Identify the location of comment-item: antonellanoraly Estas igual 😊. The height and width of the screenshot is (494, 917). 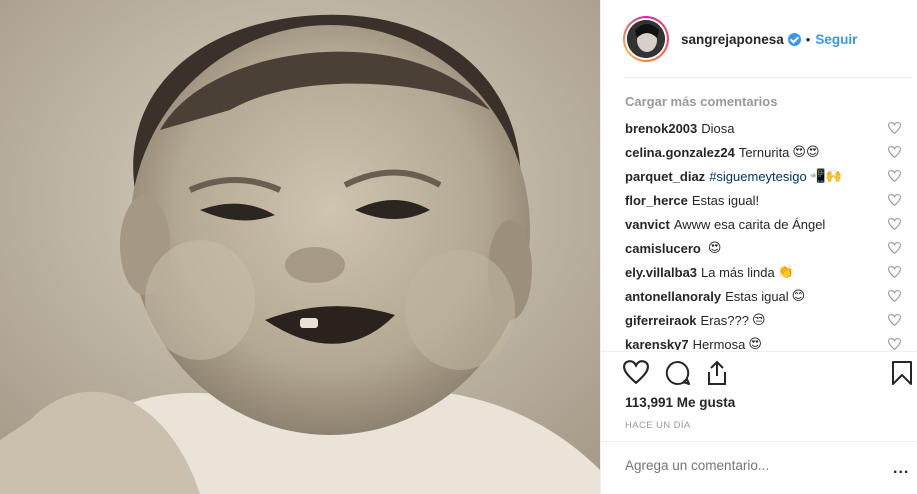
(770, 296).